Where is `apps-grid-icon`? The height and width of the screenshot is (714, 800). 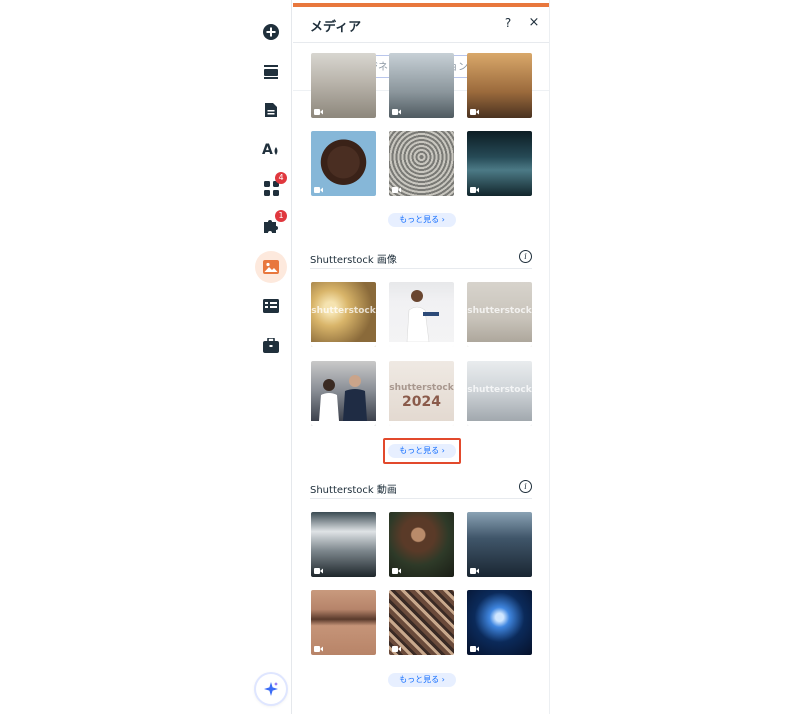 apps-grid-icon is located at coordinates (271, 188).